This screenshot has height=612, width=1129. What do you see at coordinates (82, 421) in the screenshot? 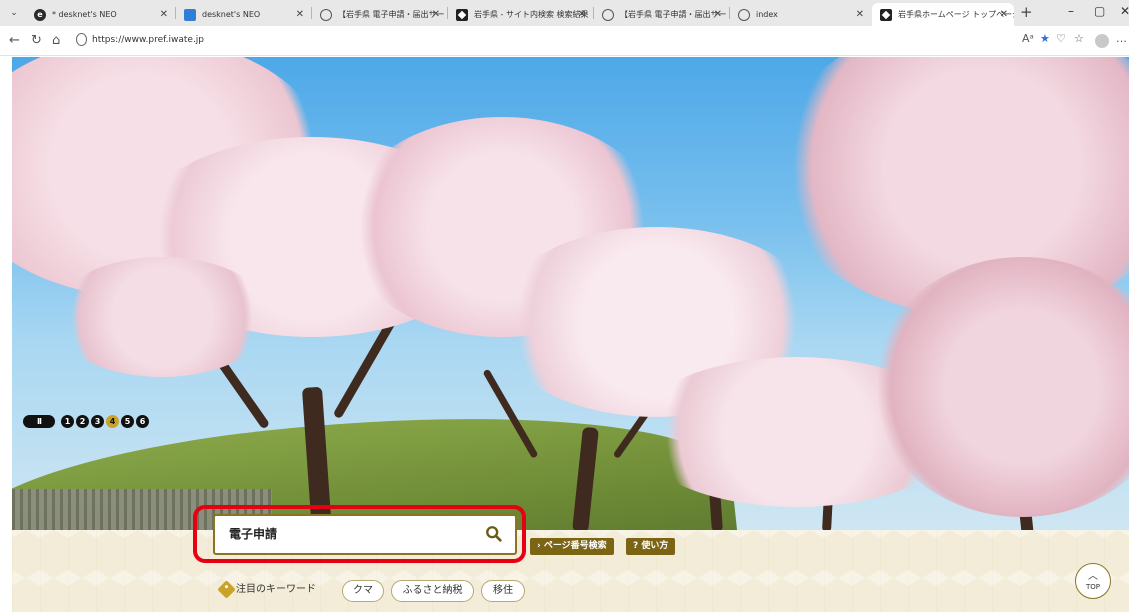
I see `slide-dot-2: 2` at bounding box center [82, 421].